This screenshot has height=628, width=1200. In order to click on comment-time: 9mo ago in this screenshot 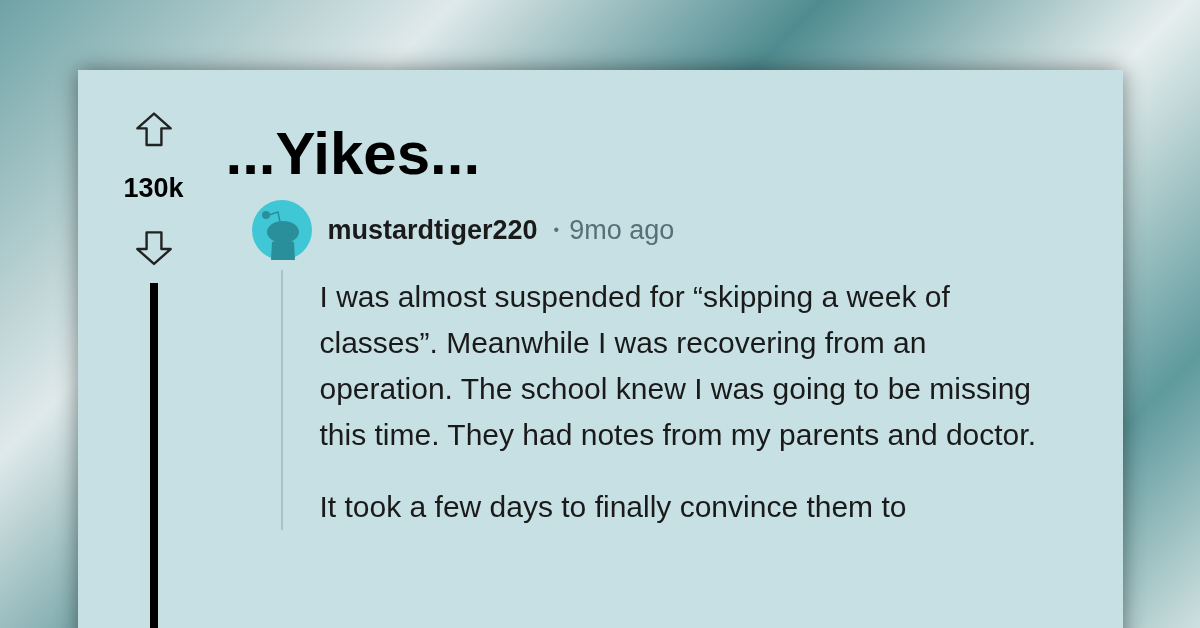, I will do `click(622, 230)`.